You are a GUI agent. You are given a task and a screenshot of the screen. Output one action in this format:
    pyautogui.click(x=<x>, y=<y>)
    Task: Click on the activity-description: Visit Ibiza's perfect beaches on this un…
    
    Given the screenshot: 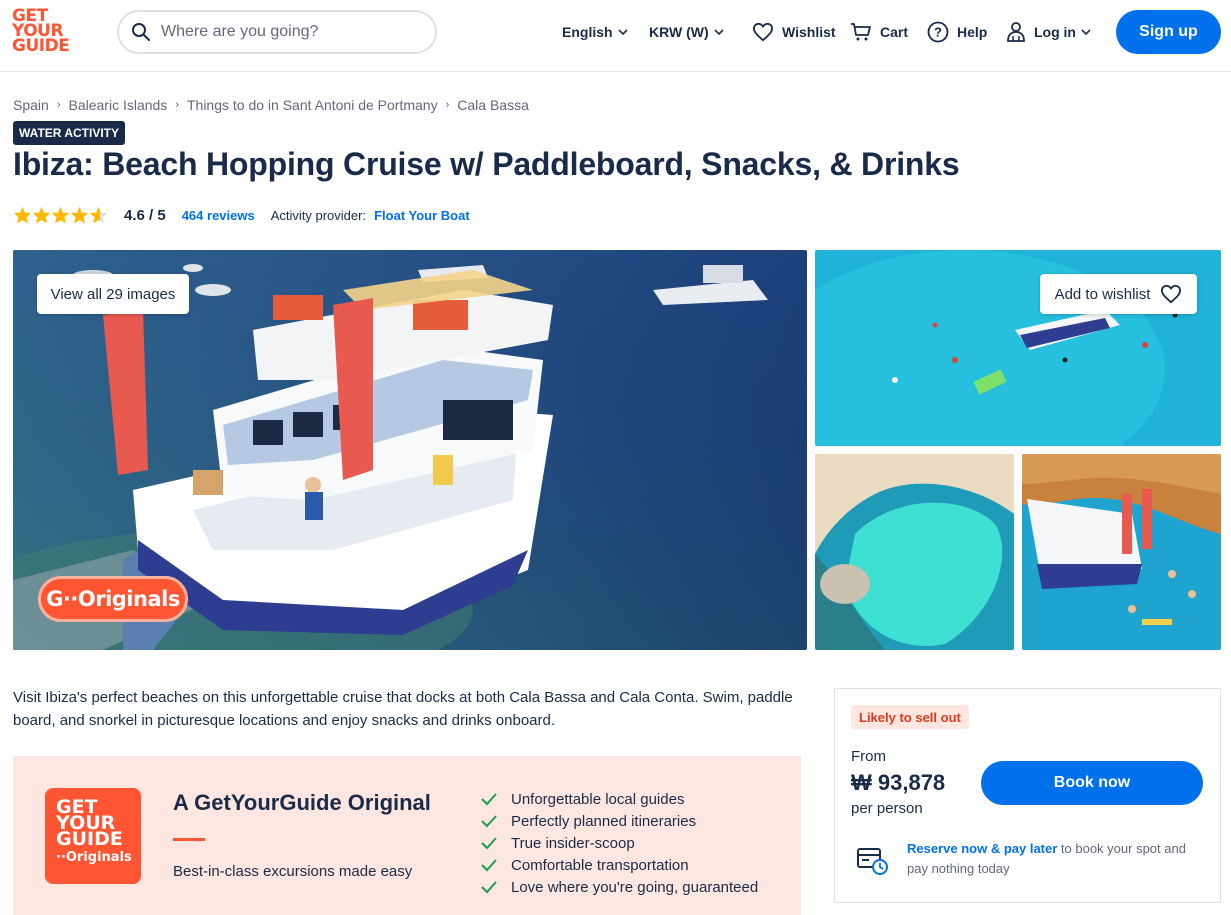 What is the action you would take?
    pyautogui.click(x=403, y=709)
    